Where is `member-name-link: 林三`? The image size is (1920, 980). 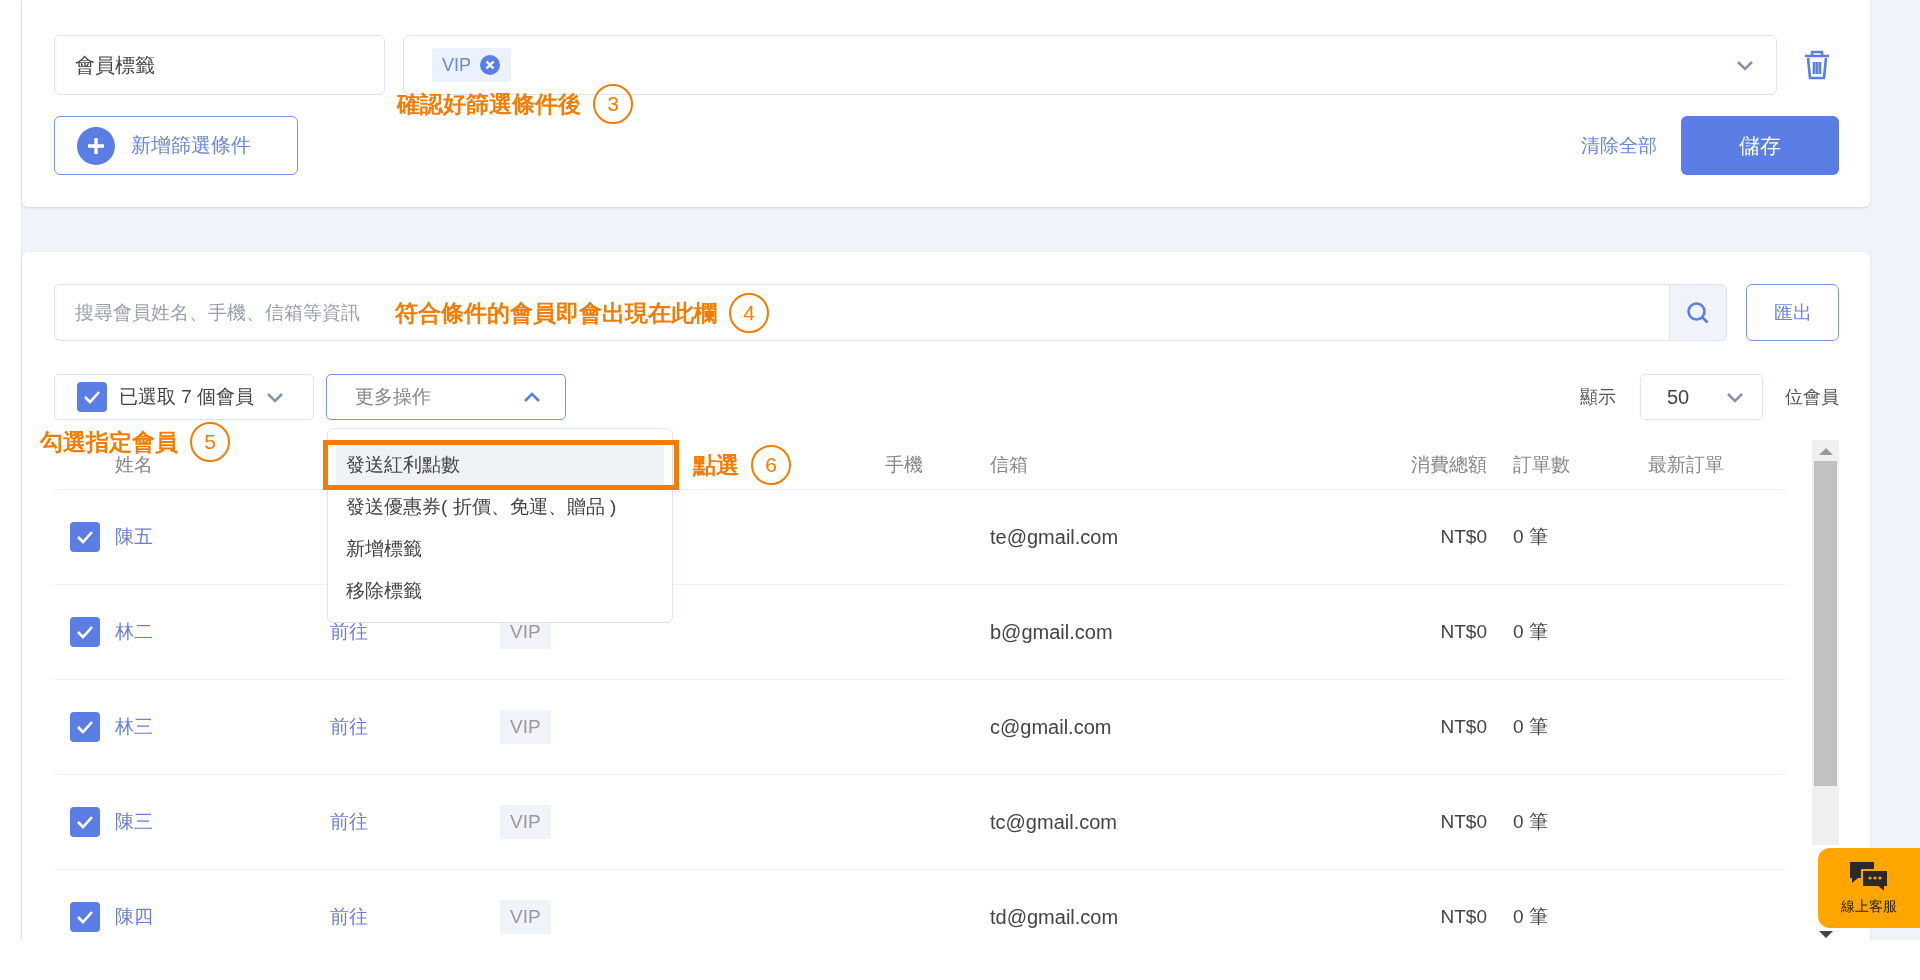
member-name-link: 林三 is located at coordinates (134, 726).